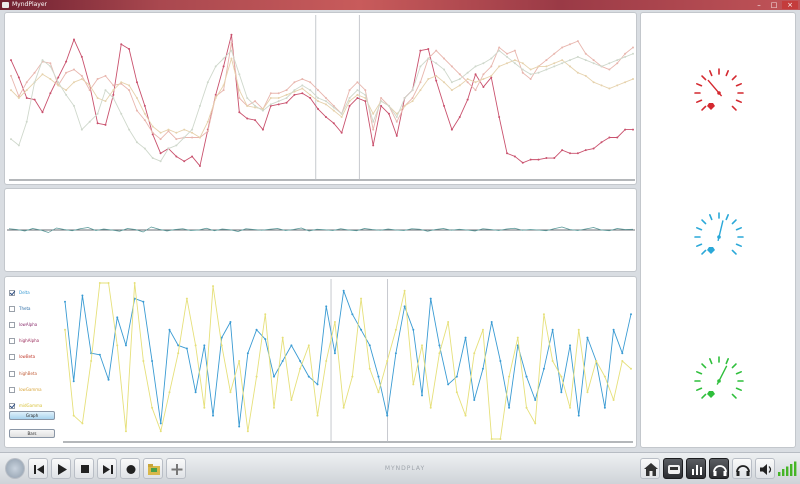 The height and width of the screenshot is (484, 800). I want to click on title-bar: MyndPlayer – □ ×, so click(400, 5).